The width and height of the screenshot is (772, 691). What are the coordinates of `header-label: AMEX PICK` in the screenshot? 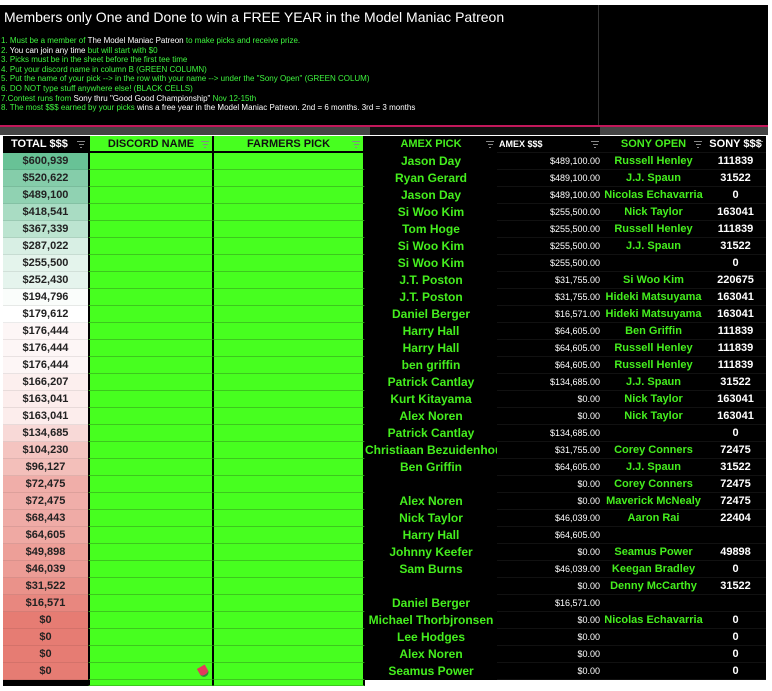 It's located at (431, 144).